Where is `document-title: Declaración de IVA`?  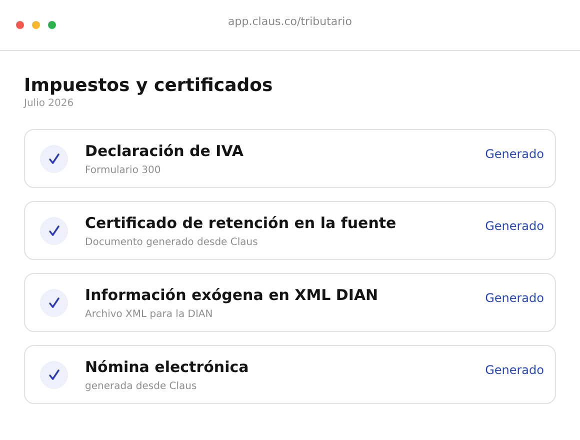
document-title: Declaración de IVA is located at coordinates (164, 151).